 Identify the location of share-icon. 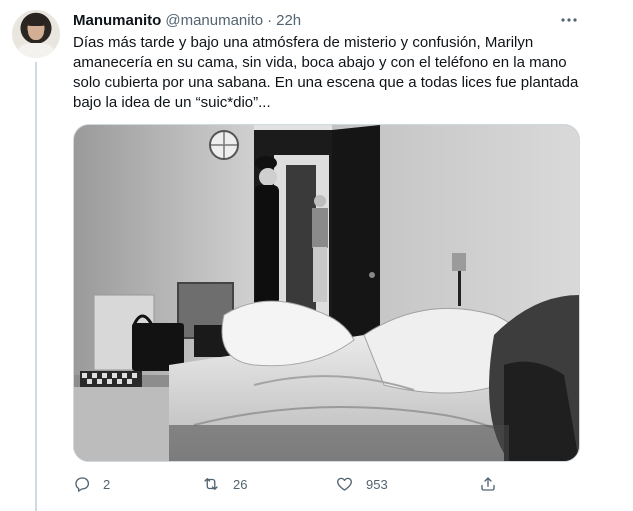
(488, 484).